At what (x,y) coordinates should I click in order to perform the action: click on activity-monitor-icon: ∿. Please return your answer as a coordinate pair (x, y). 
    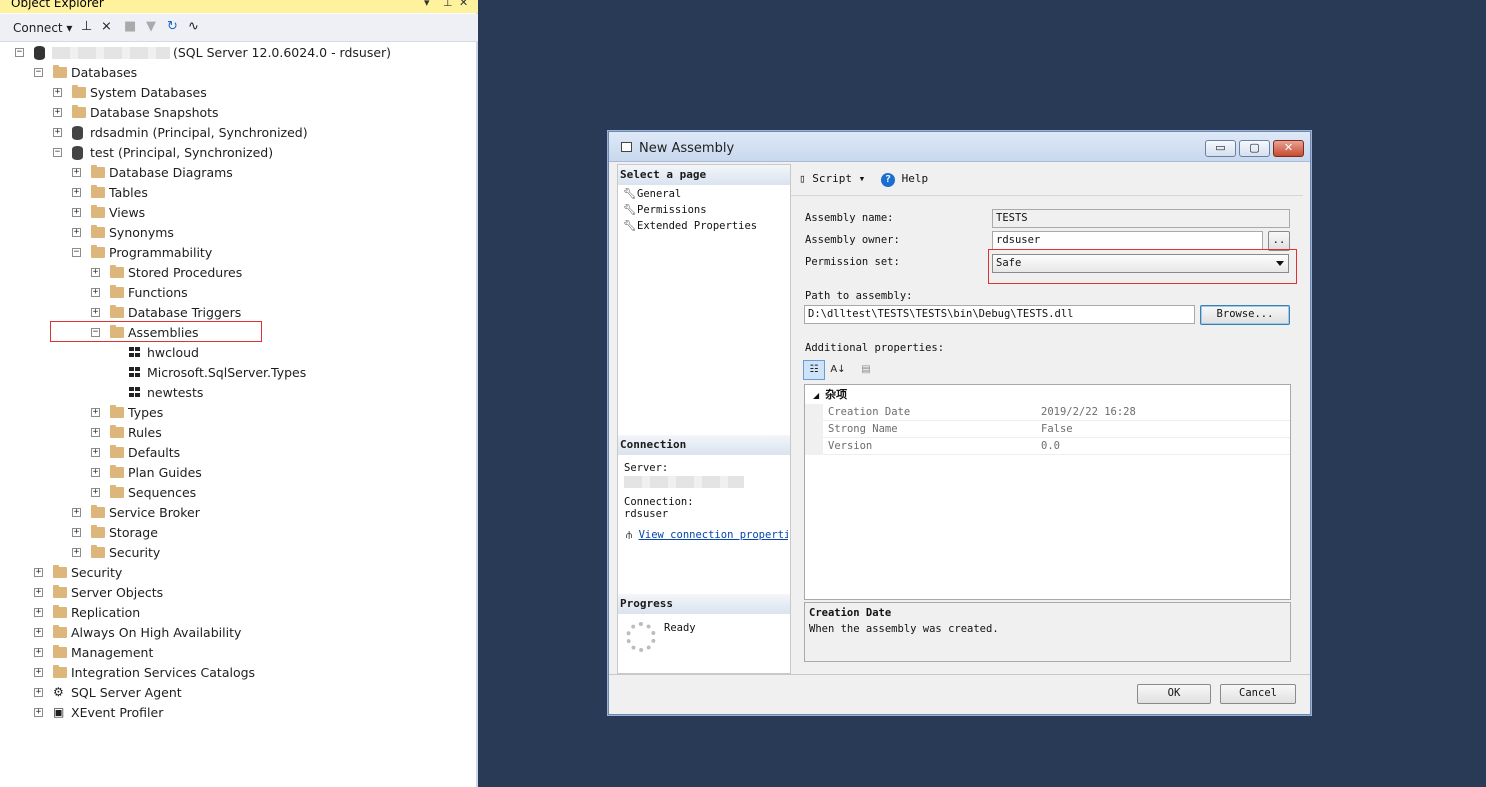
    Looking at the image, I should click on (193, 26).